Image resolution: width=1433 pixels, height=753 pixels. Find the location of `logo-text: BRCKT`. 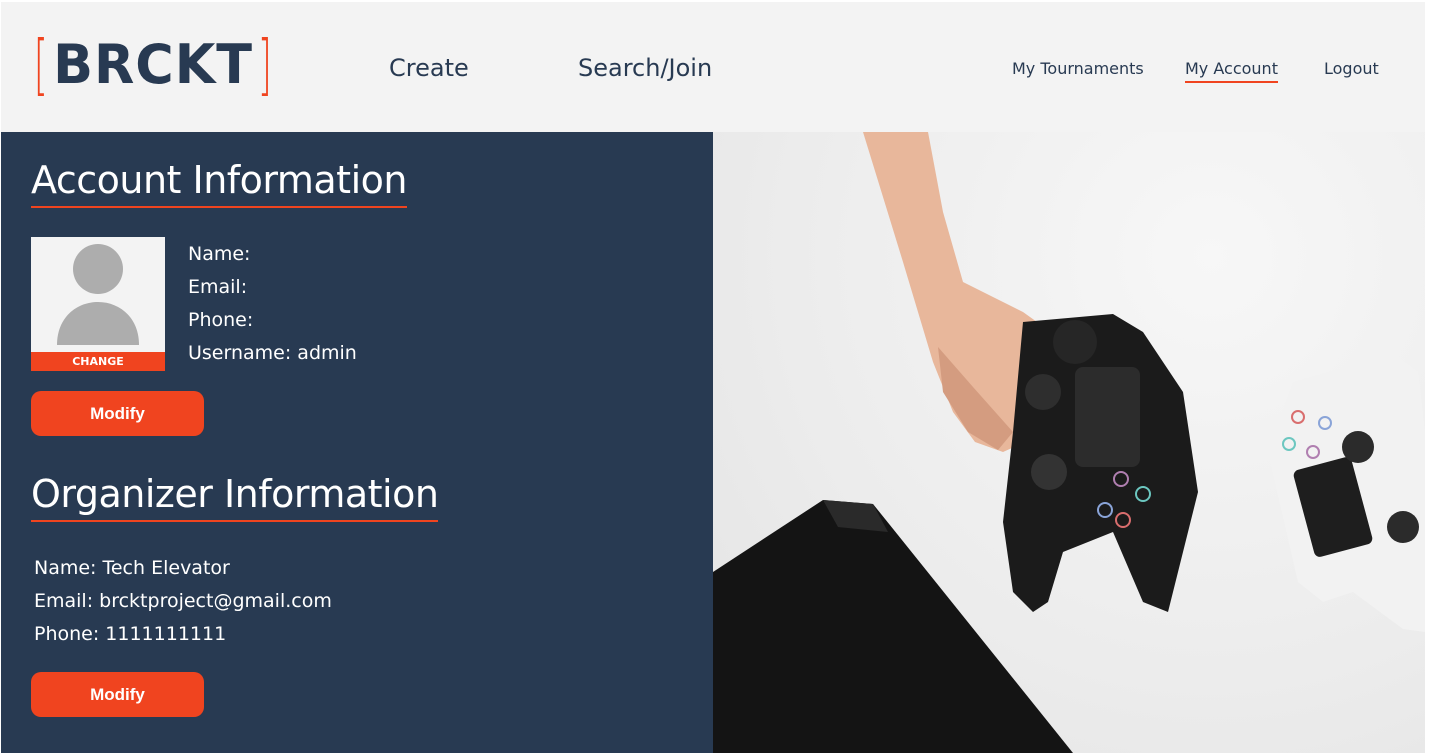

logo-text: BRCKT is located at coordinates (152, 64).